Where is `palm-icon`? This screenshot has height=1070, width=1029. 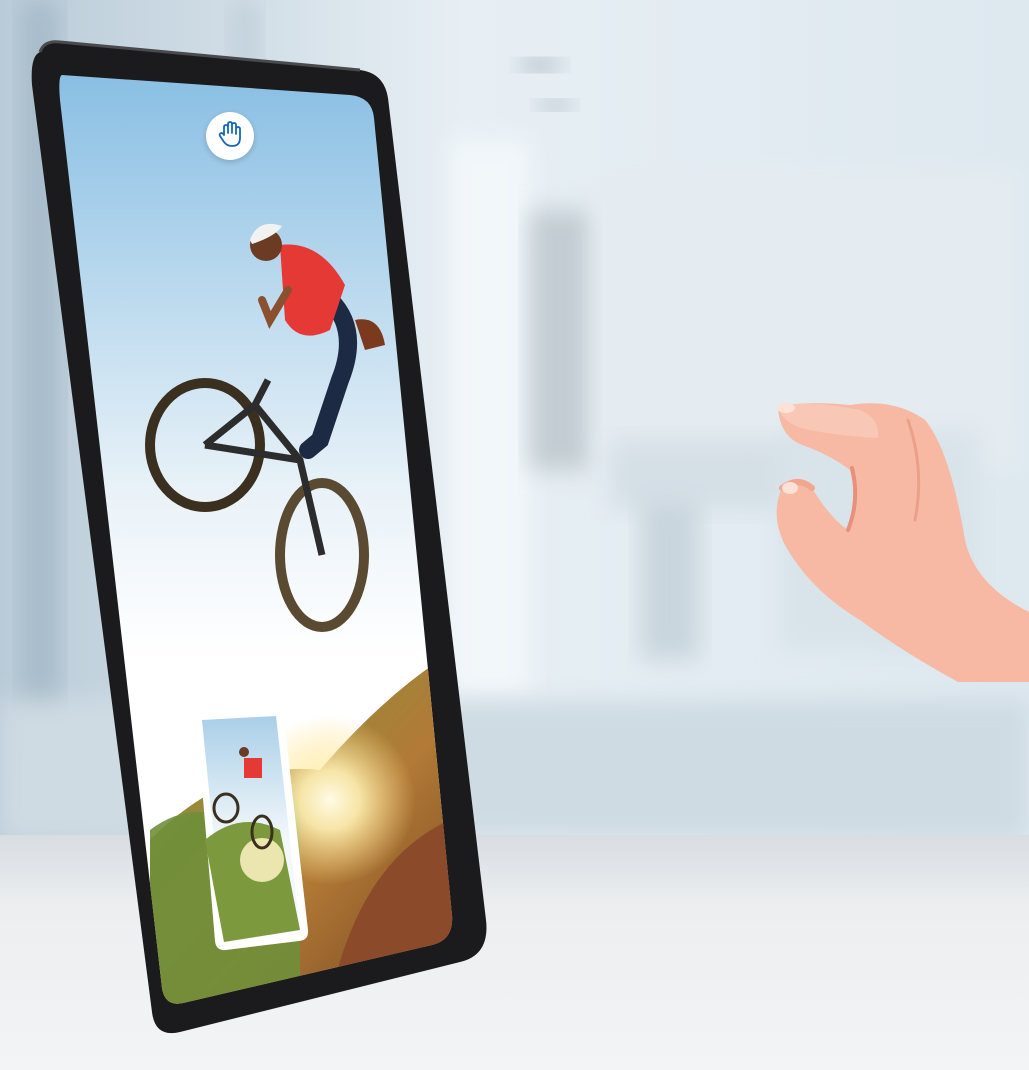
palm-icon is located at coordinates (230, 136).